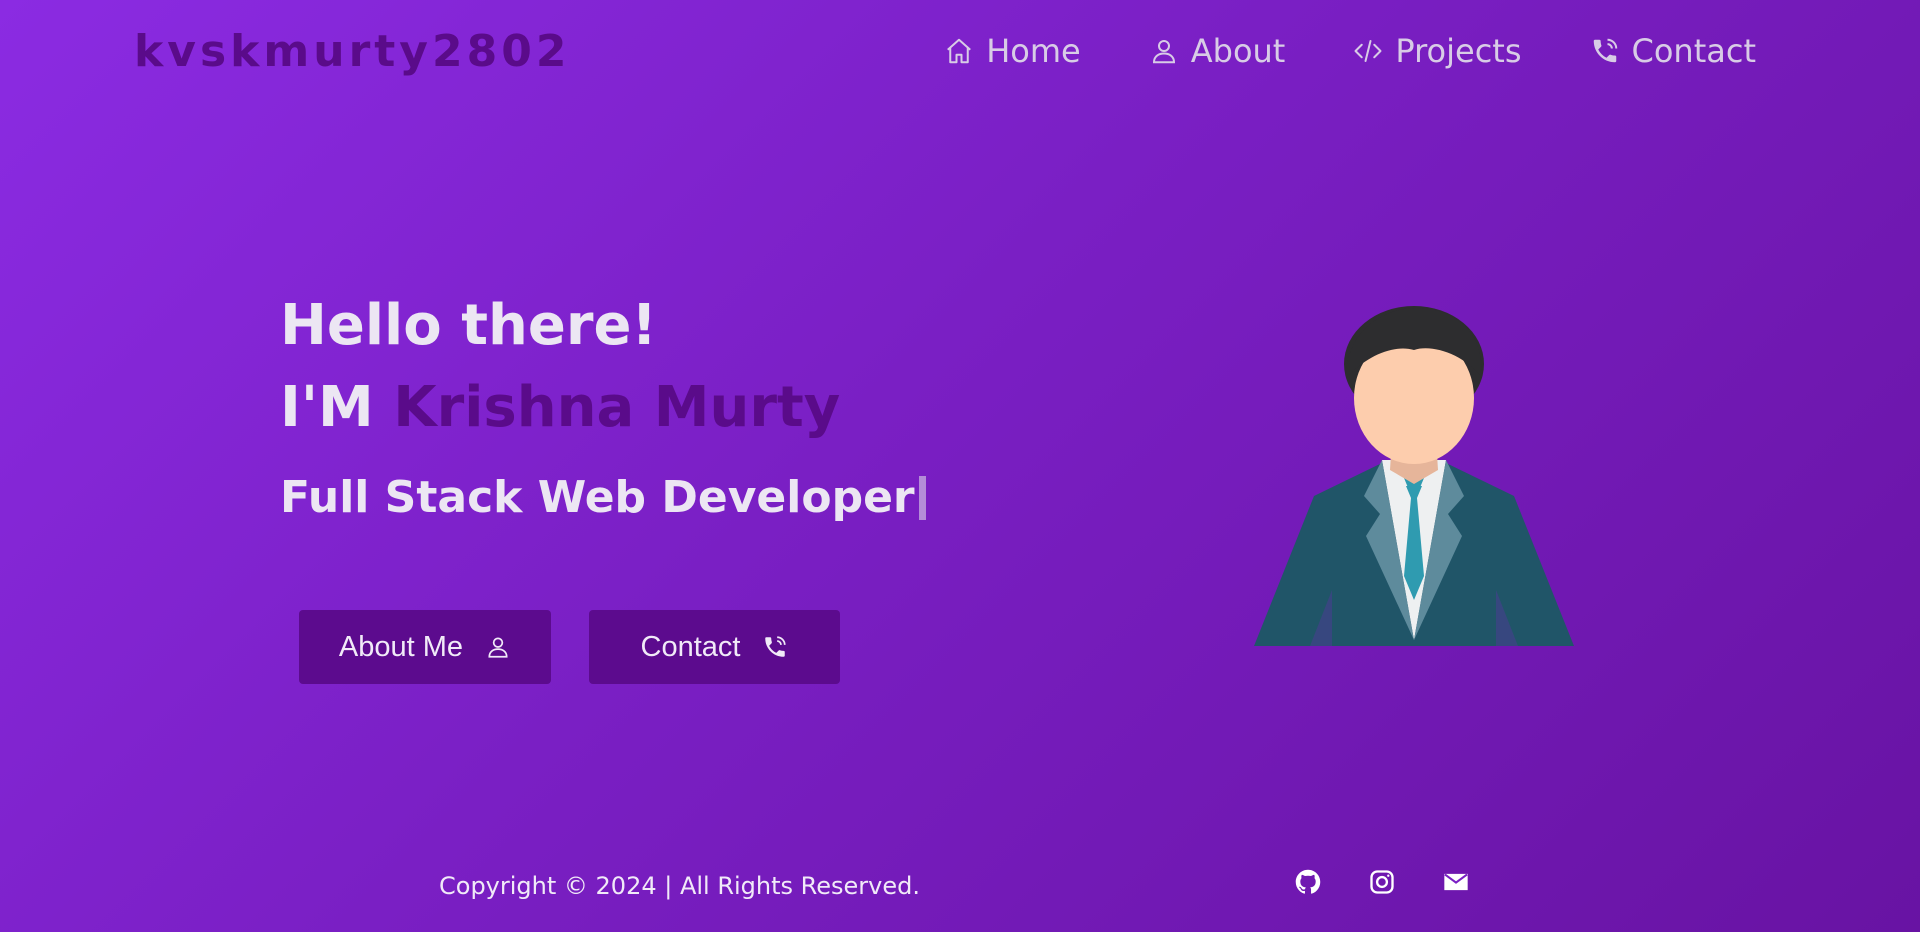  I want to click on mail-link, so click(1456, 882).